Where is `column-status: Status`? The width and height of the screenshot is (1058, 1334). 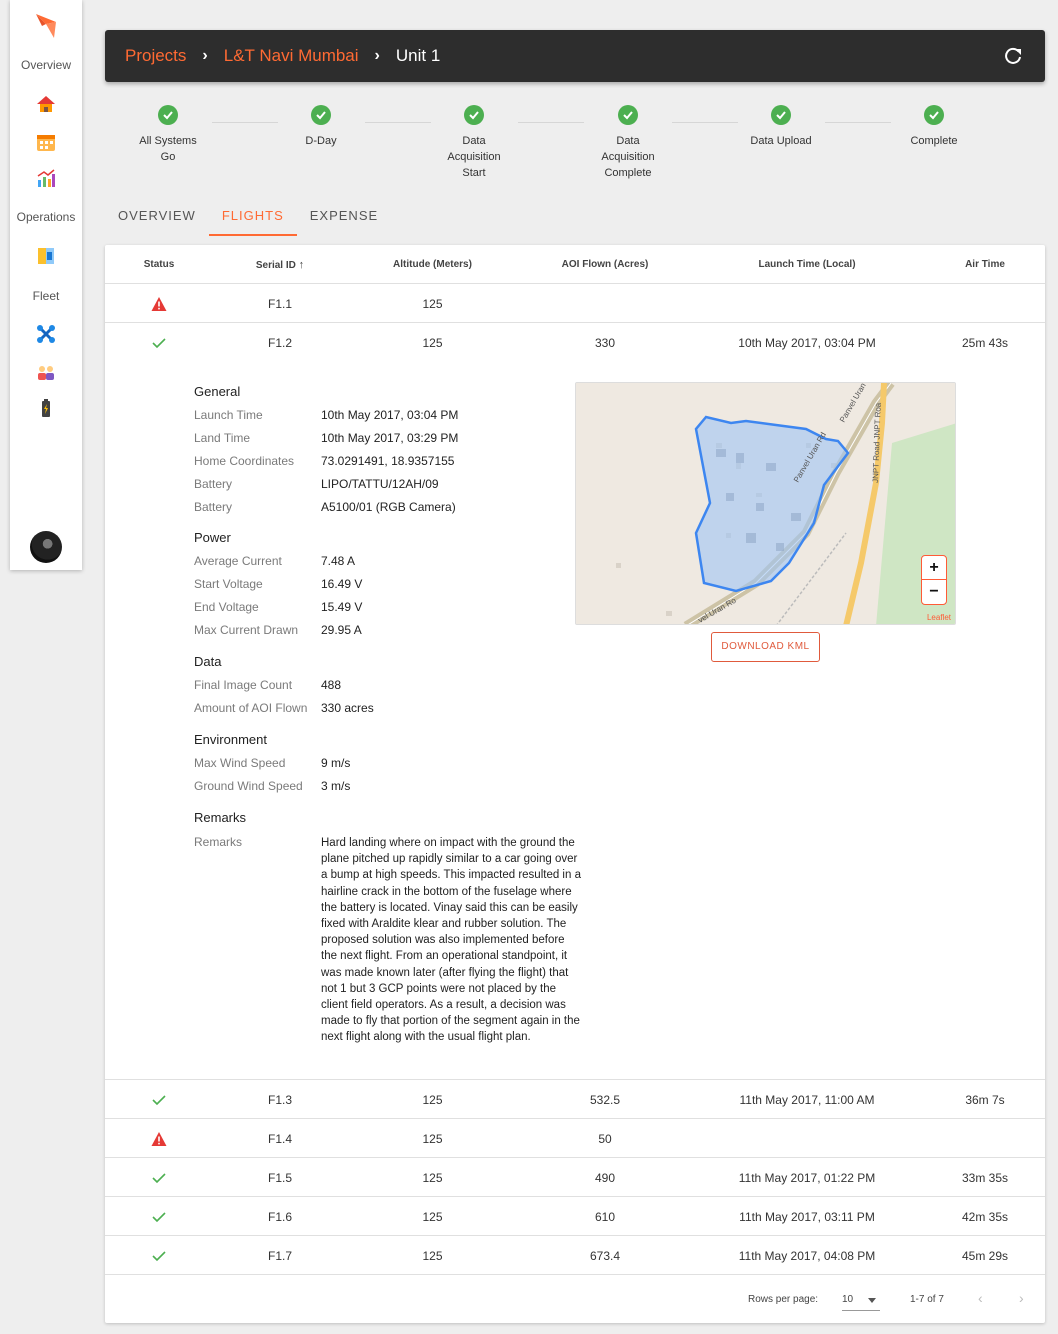 column-status: Status is located at coordinates (159, 264).